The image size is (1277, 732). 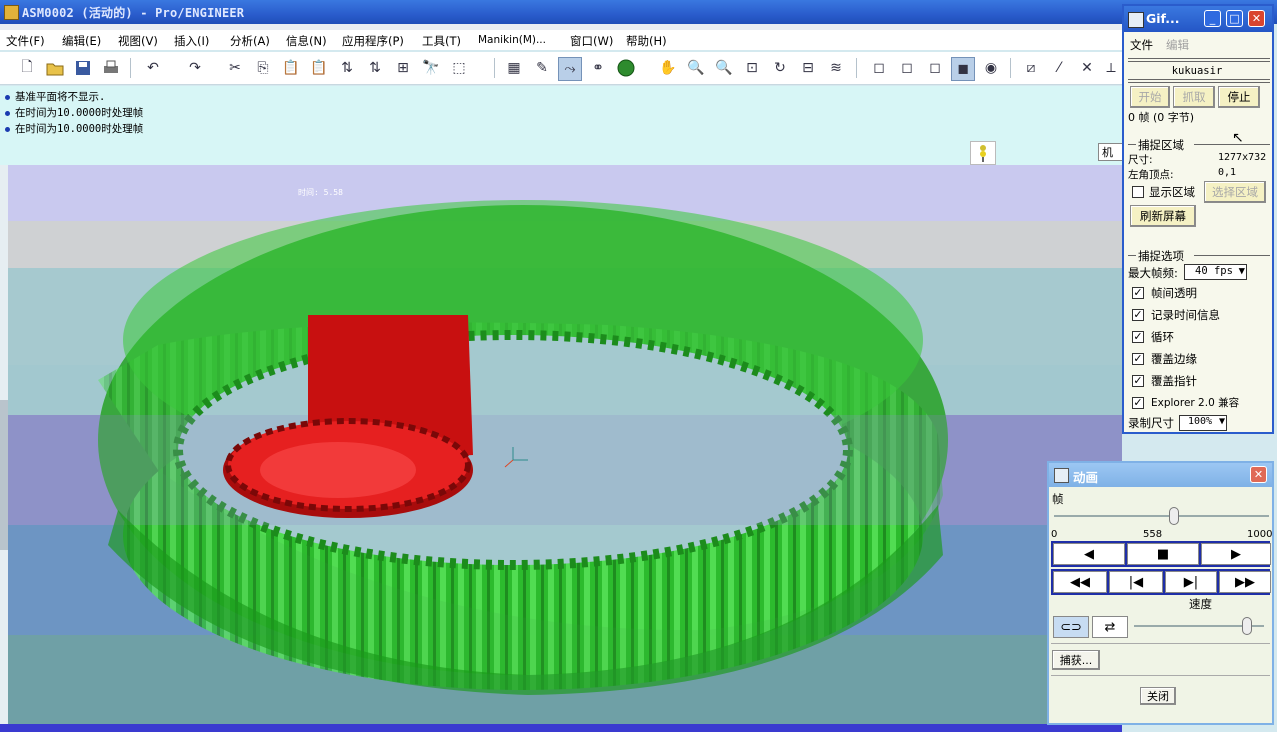 I want to click on menu-analysis: 分析(A), so click(x=250, y=41).